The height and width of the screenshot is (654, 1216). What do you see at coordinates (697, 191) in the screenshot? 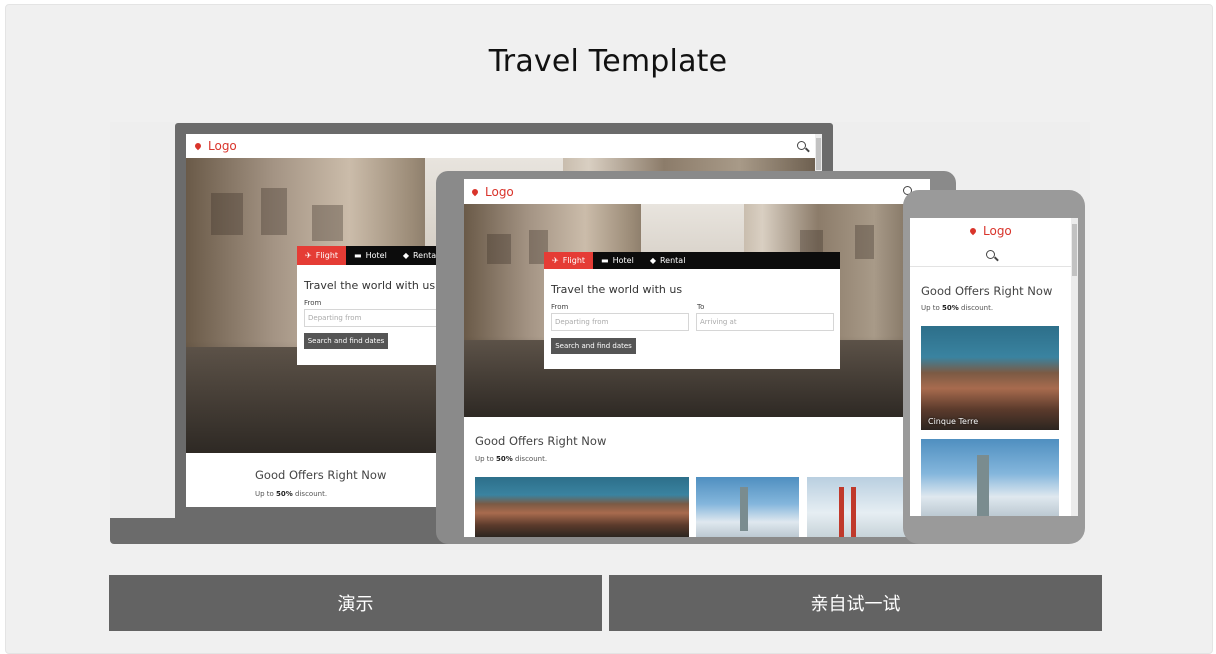
I see `tablet-navbar: Logo` at bounding box center [697, 191].